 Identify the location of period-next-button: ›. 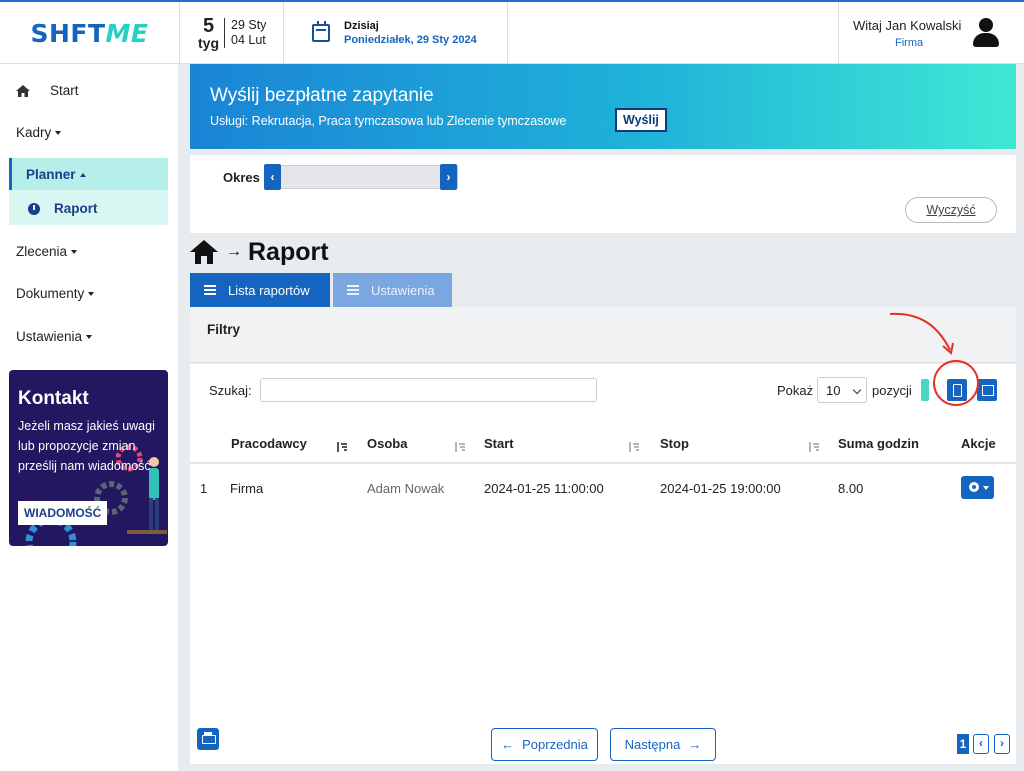
(448, 177).